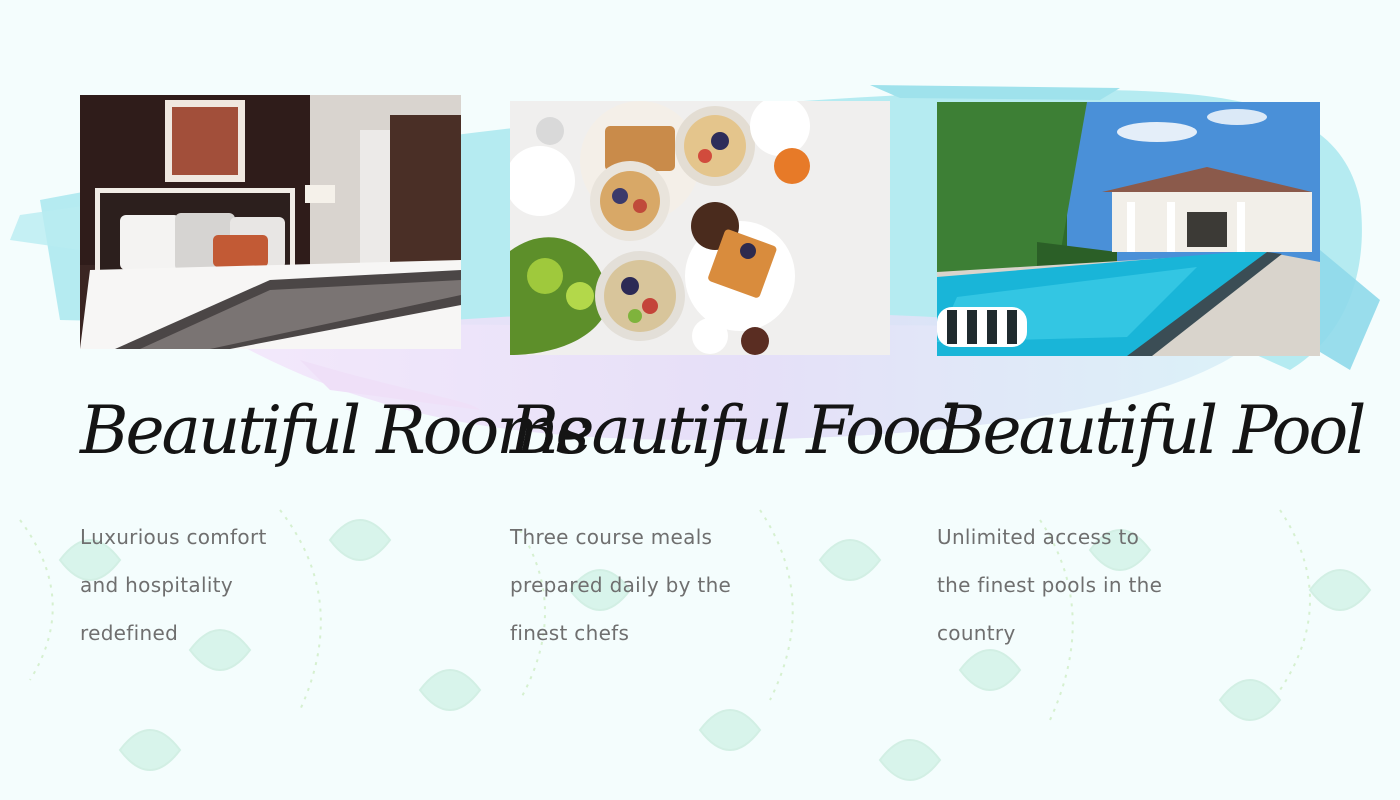  What do you see at coordinates (700, 228) in the screenshot?
I see `breakfast-spread-image` at bounding box center [700, 228].